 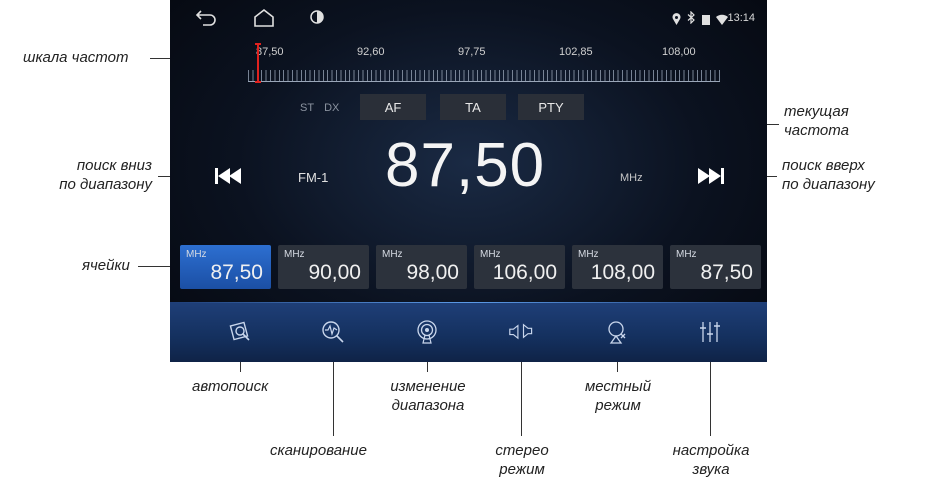 I want to click on stereo-icon, so click(x=521, y=332).